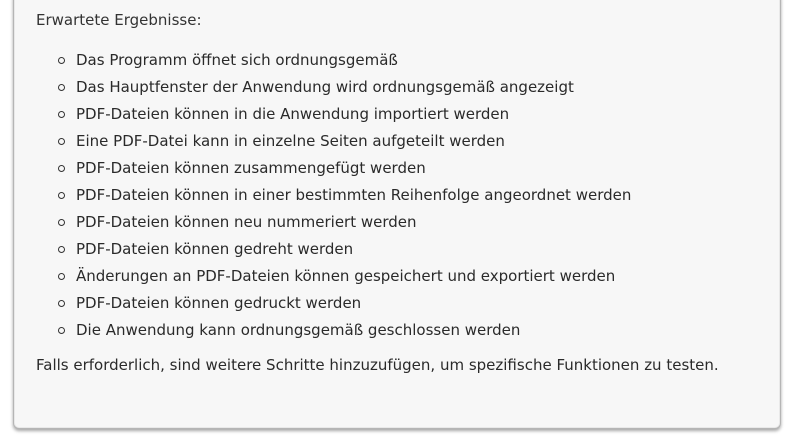 The height and width of the screenshot is (443, 800). I want to click on list-item: PDF-Dateien können gedreht werden, so click(322, 249).